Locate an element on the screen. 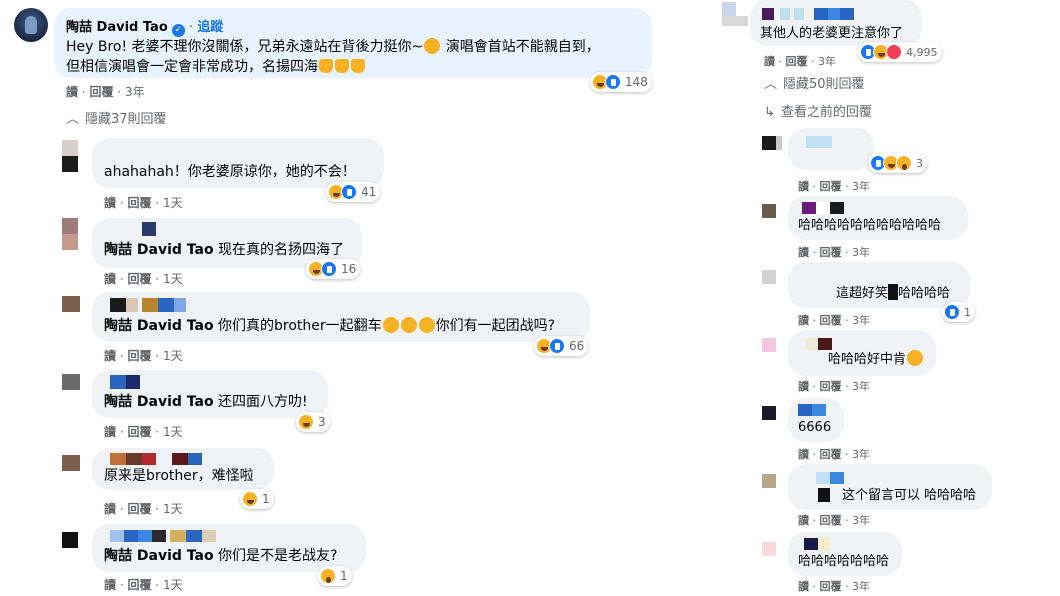 This screenshot has width=1060, height=596. reaction-summary: 148 is located at coordinates (621, 82).